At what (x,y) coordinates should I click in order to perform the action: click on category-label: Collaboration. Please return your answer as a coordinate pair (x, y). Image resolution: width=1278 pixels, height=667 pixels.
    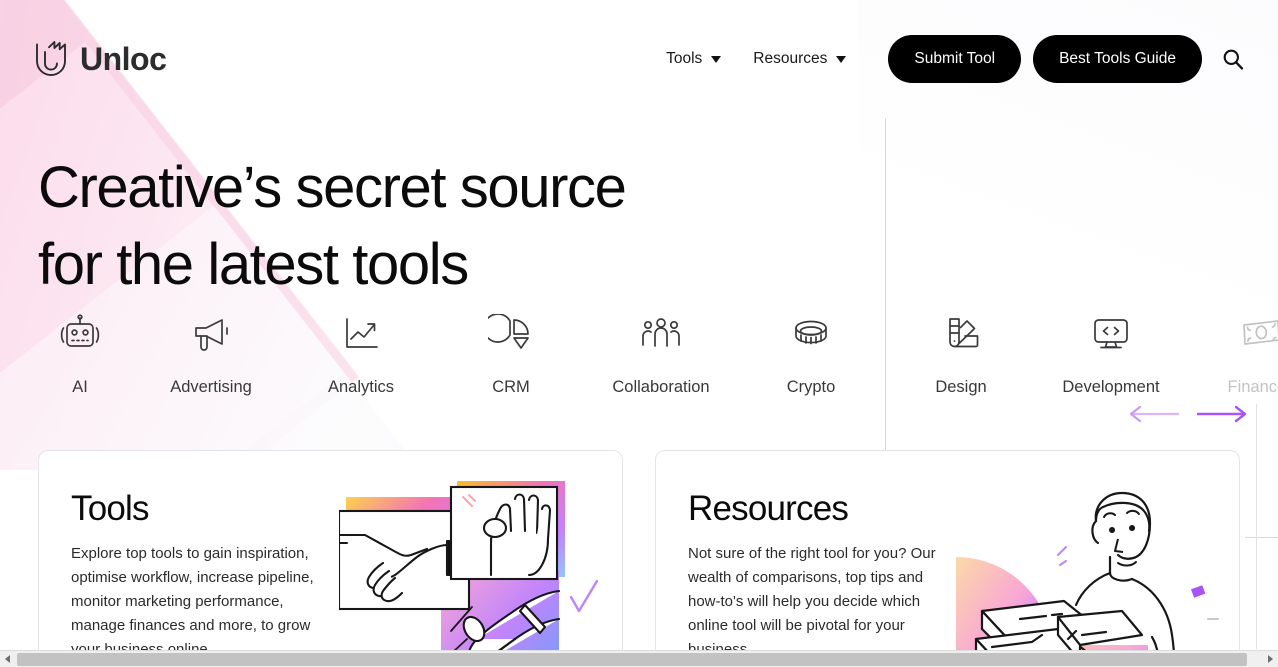
    Looking at the image, I should click on (661, 387).